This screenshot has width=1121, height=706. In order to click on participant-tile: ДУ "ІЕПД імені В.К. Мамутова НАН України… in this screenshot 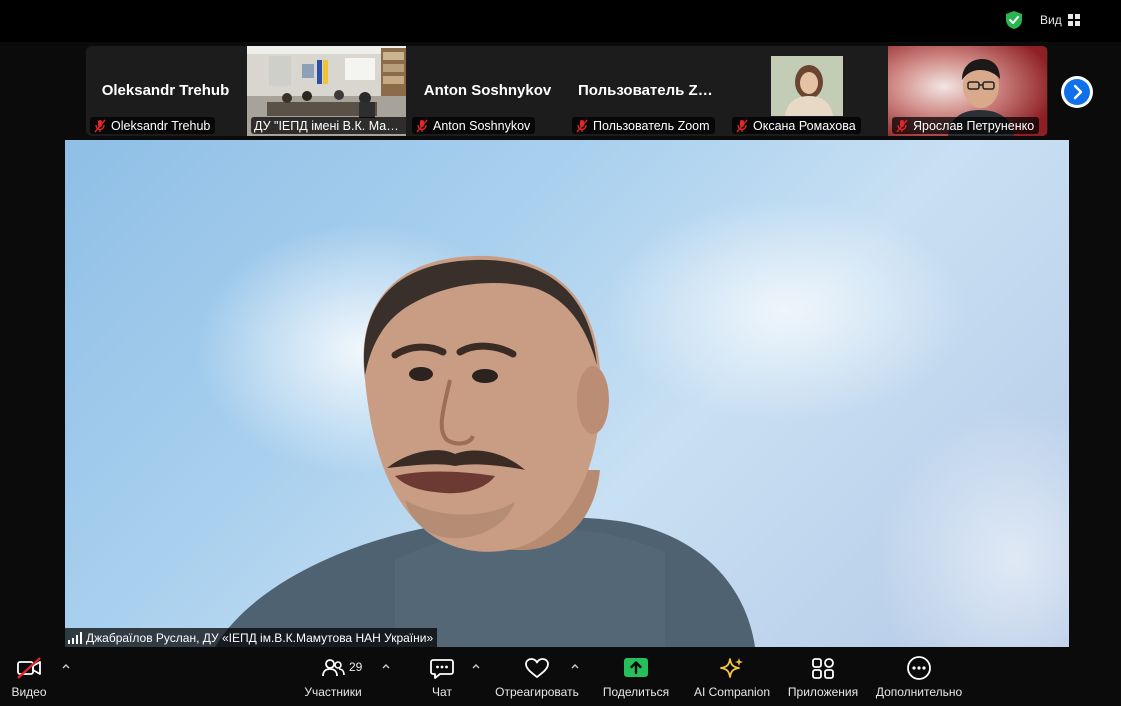, I will do `click(326, 91)`.